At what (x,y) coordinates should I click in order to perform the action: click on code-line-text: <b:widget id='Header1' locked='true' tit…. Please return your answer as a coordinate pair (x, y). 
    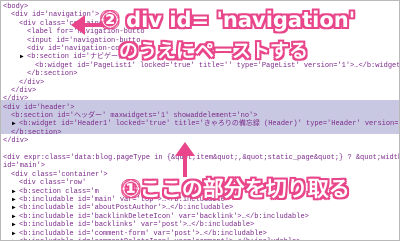
    Looking at the image, I should click on (209, 124).